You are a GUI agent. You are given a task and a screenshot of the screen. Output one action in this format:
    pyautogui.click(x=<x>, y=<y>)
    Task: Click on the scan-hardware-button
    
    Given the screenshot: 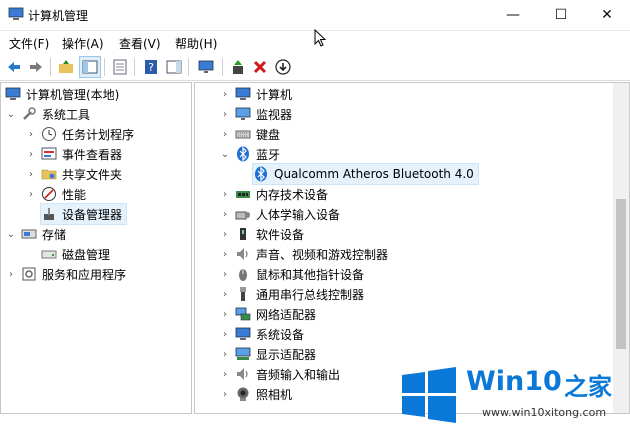 What is the action you would take?
    pyautogui.click(x=206, y=67)
    